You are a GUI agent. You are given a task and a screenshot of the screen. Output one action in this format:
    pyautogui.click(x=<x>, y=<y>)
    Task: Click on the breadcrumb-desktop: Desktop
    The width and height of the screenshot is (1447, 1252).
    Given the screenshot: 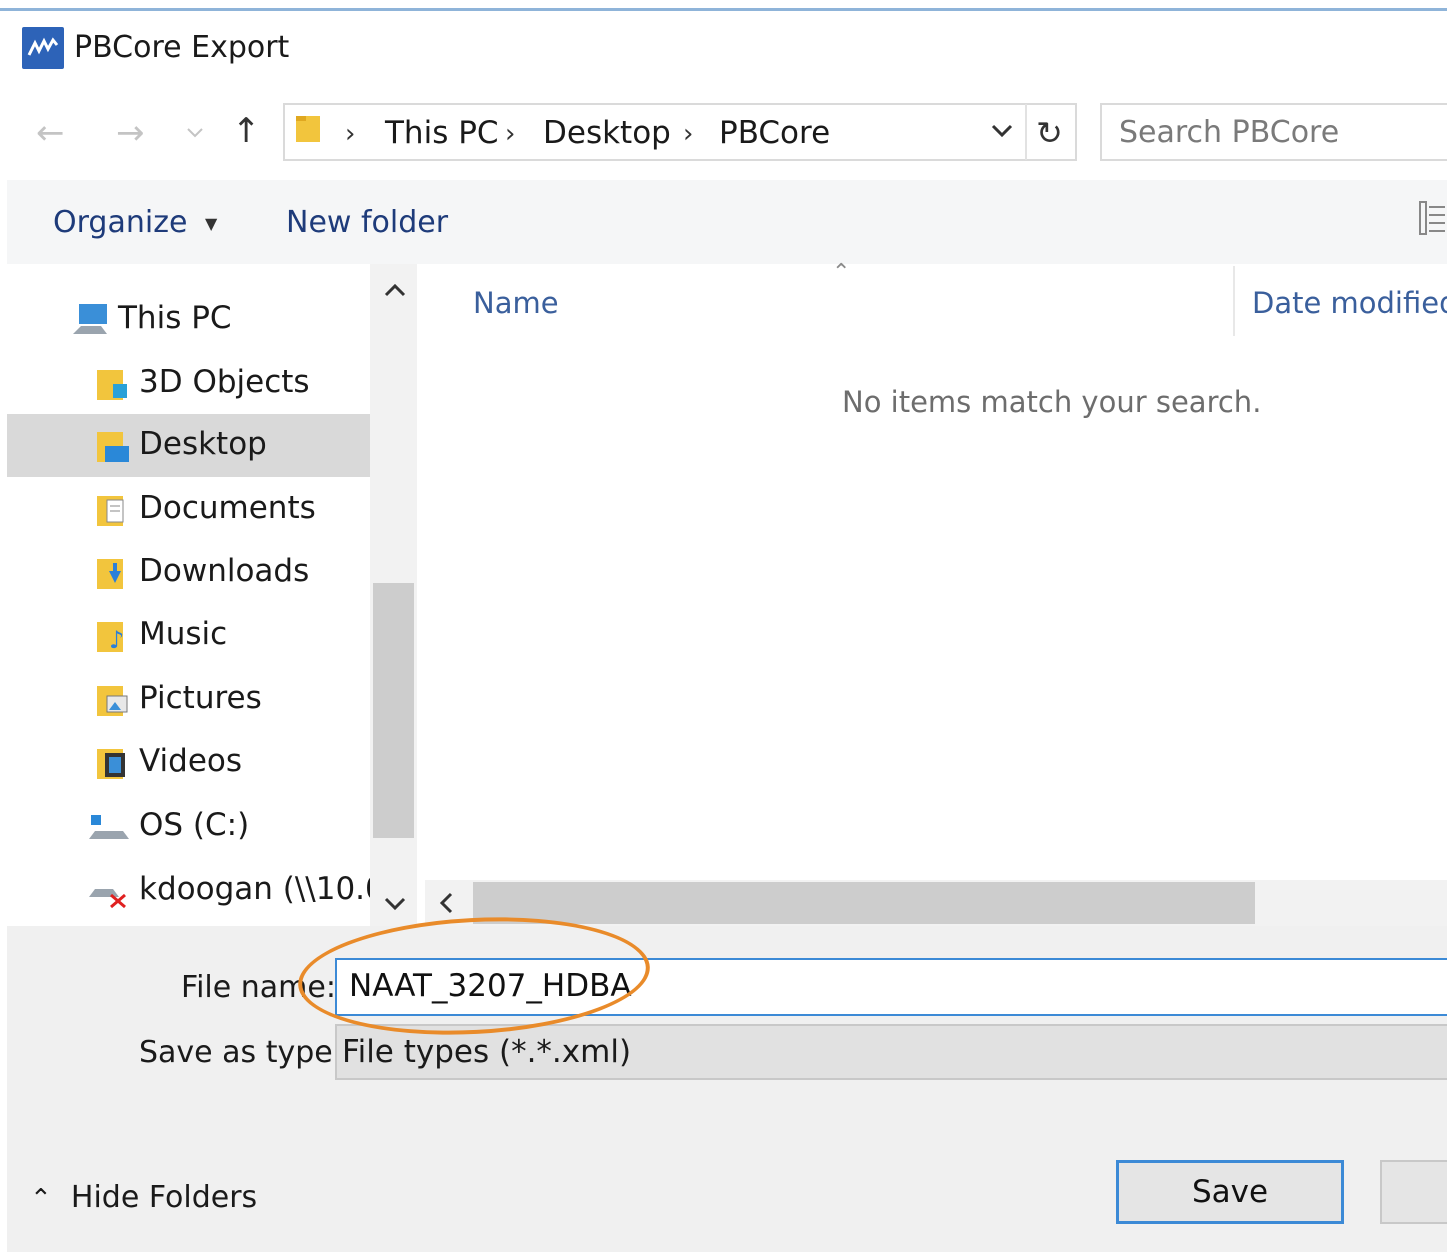 What is the action you would take?
    pyautogui.click(x=607, y=133)
    